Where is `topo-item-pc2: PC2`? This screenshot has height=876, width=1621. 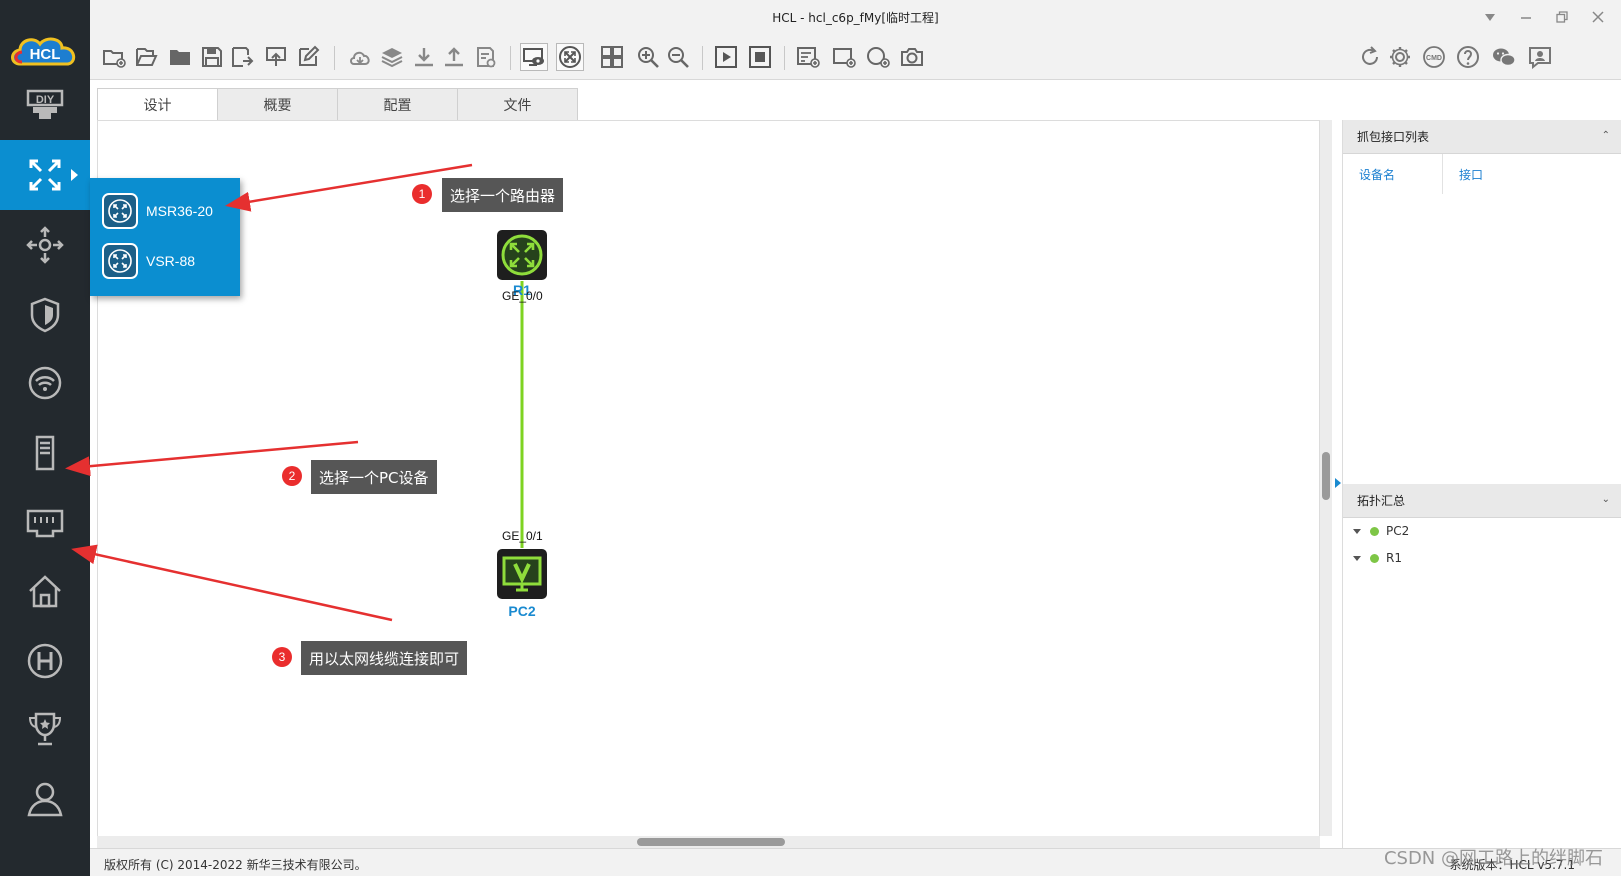 topo-item-pc2: PC2 is located at coordinates (1381, 531).